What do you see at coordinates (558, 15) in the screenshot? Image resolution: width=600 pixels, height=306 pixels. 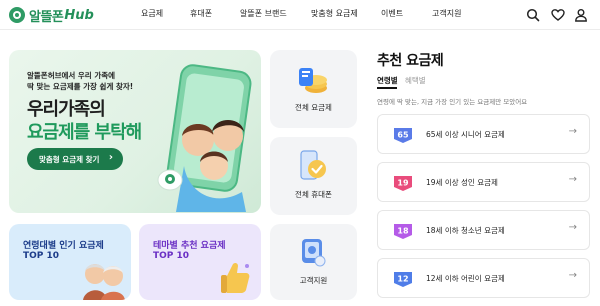 I see `heart-icon` at bounding box center [558, 15].